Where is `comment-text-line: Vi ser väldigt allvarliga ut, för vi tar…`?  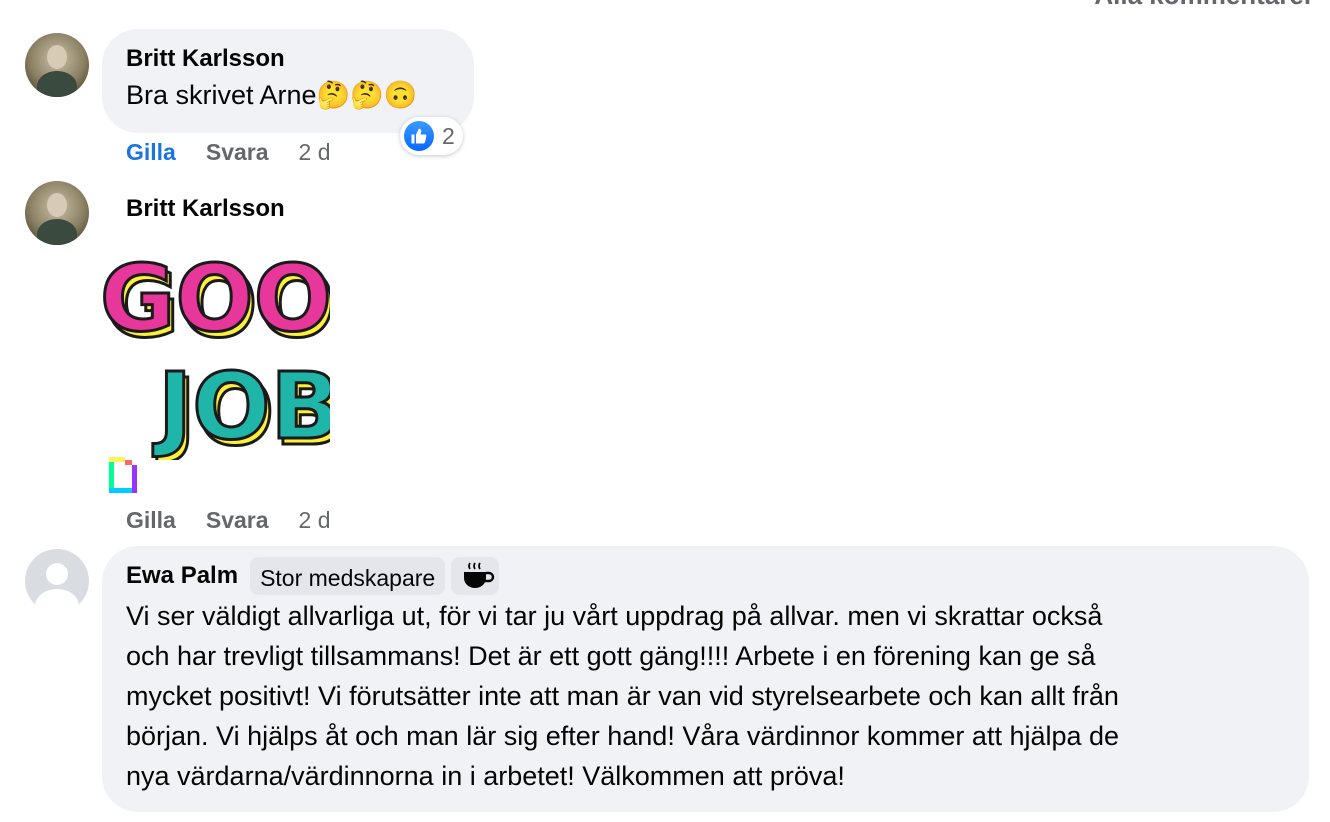
comment-text-line: Vi ser väldigt allvarliga ut, för vi tar… is located at coordinates (614, 616).